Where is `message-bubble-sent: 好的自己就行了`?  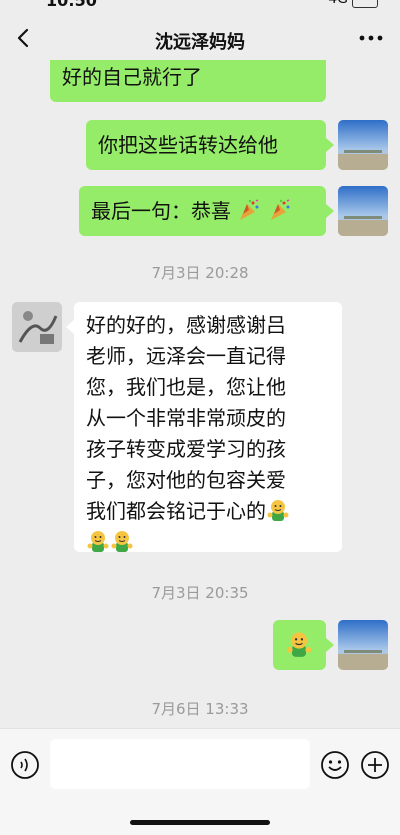 message-bubble-sent: 好的自己就行了 is located at coordinates (188, 81).